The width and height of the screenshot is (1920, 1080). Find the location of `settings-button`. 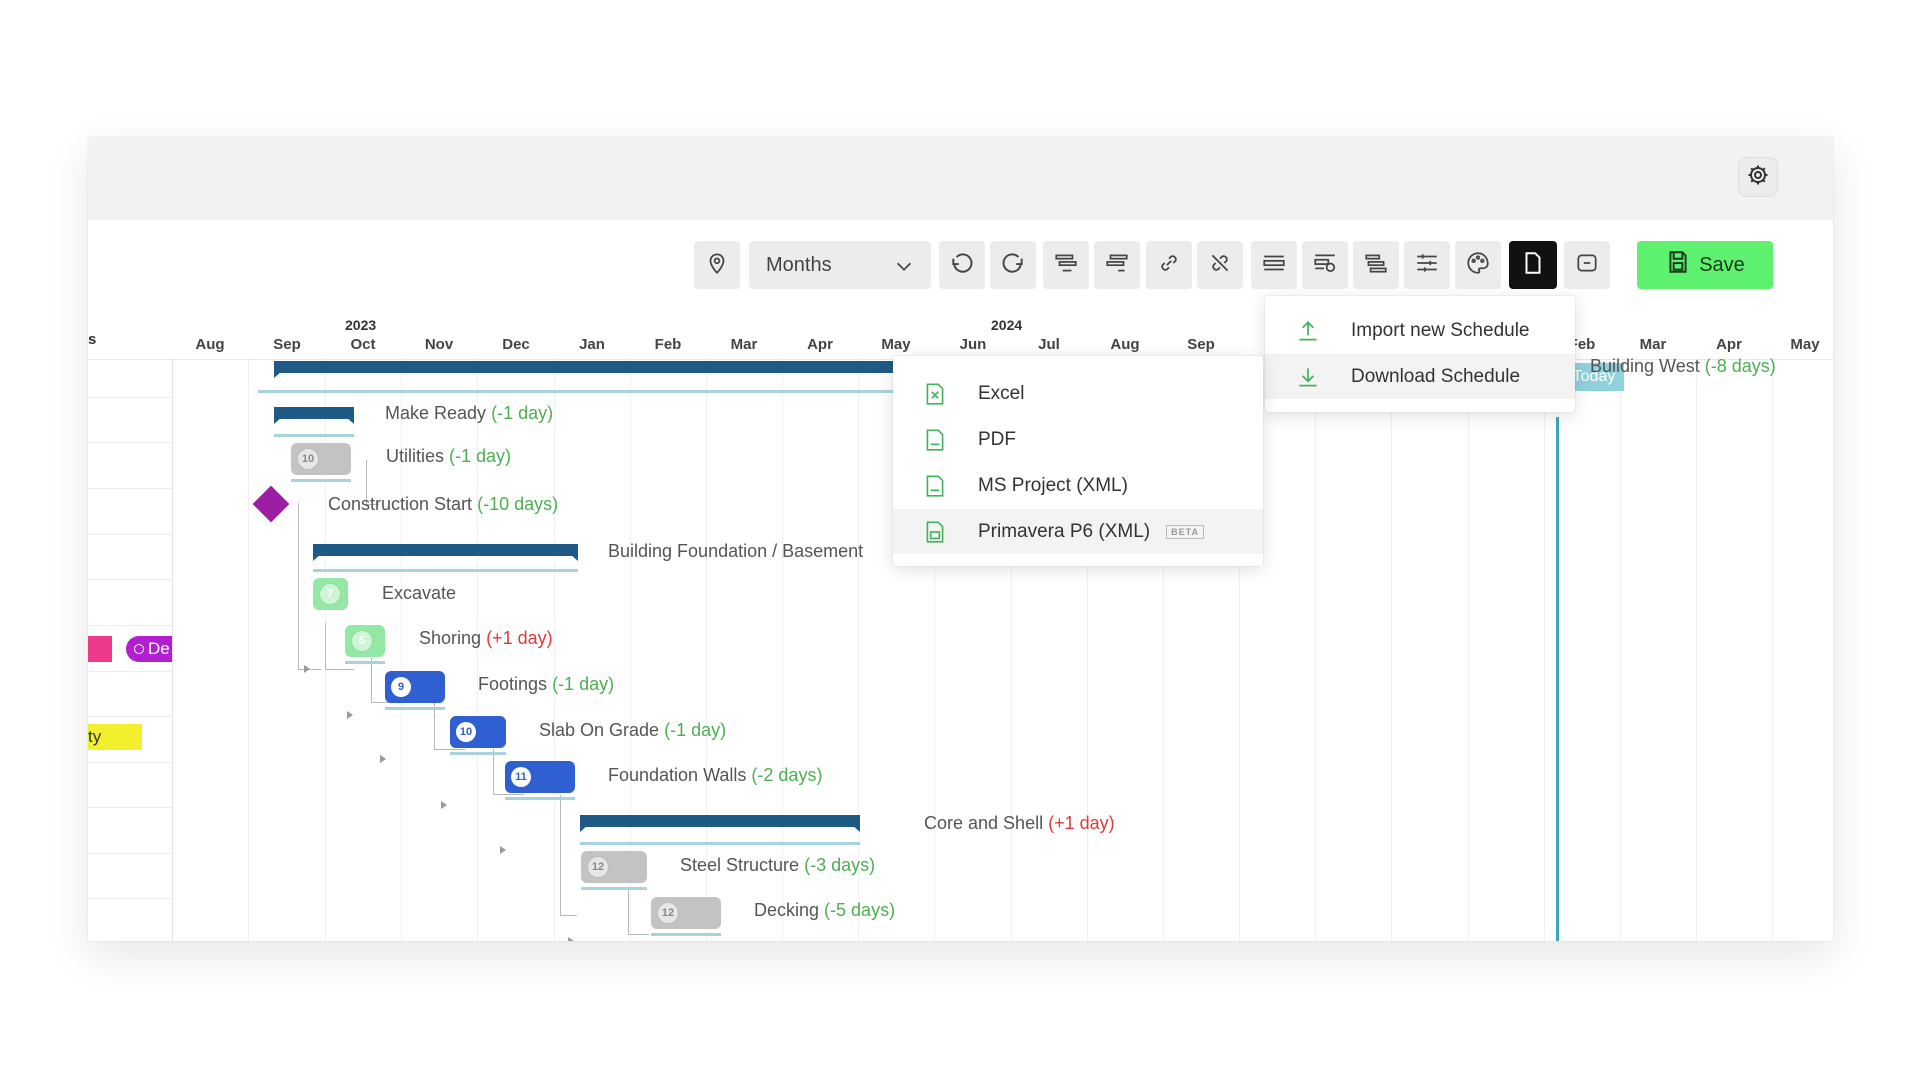

settings-button is located at coordinates (1758, 177).